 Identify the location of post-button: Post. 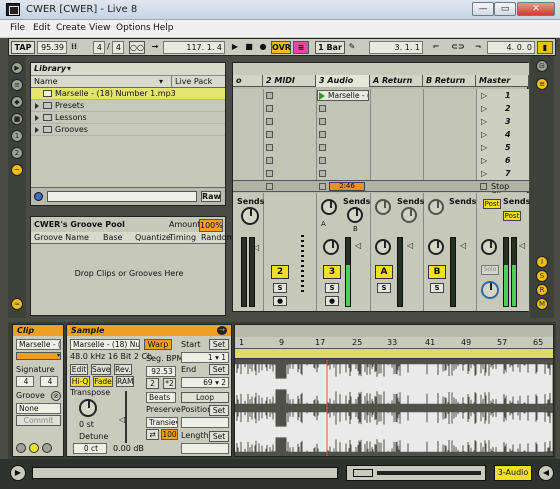
(492, 204).